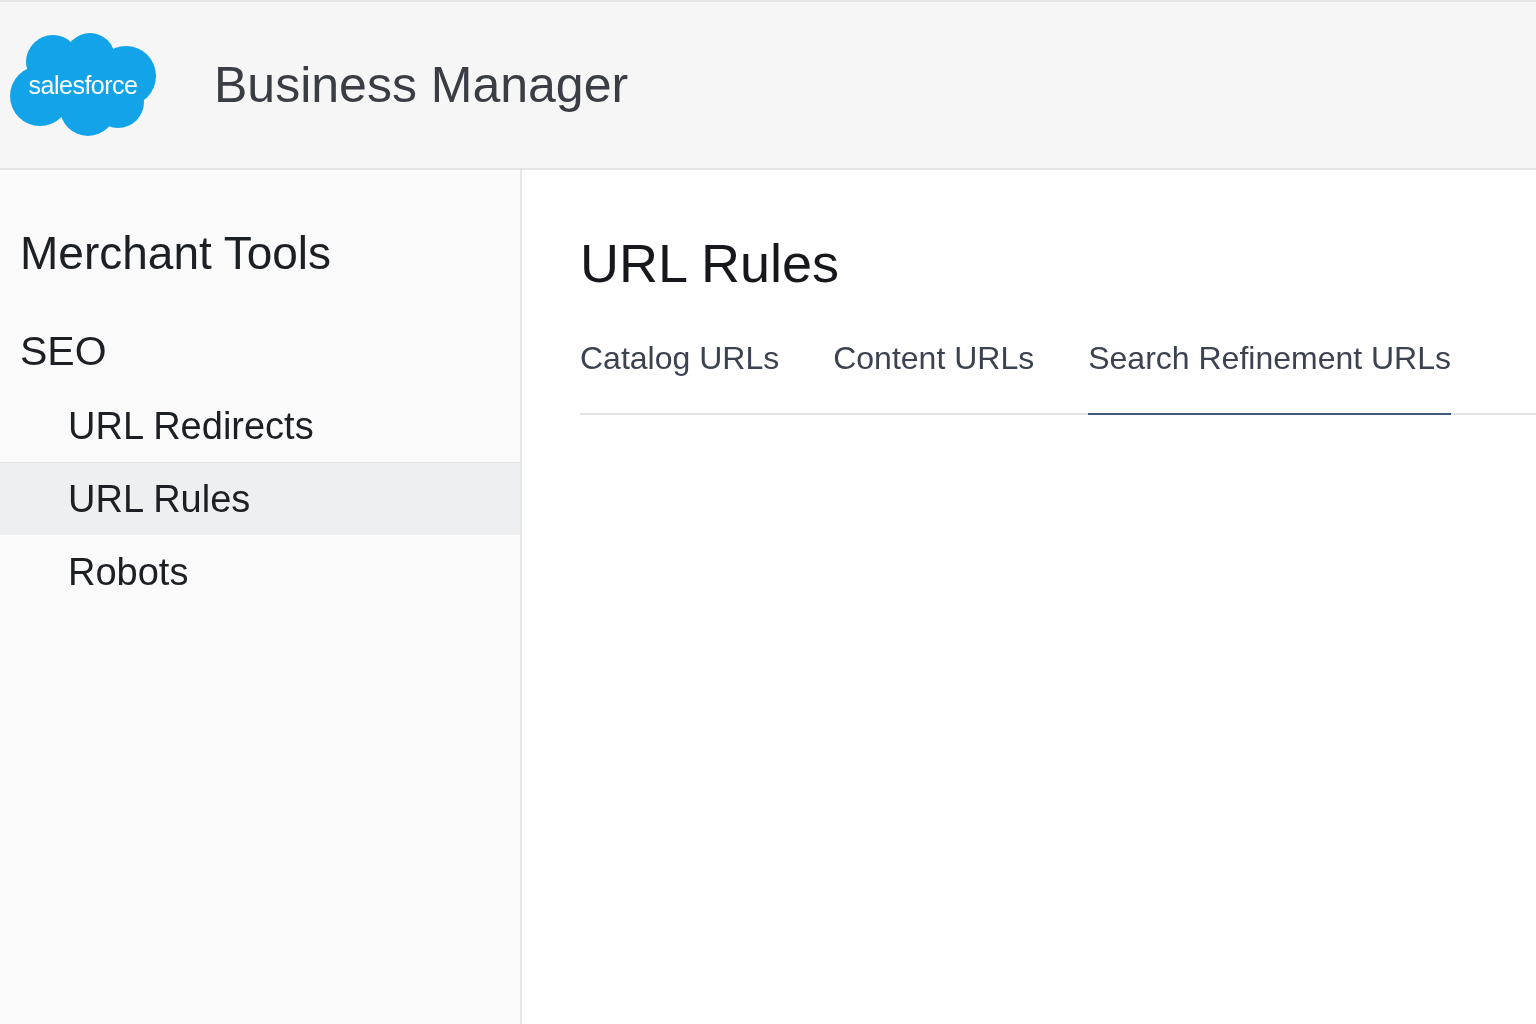  I want to click on sidebar-item: URL Redirects, so click(260, 425).